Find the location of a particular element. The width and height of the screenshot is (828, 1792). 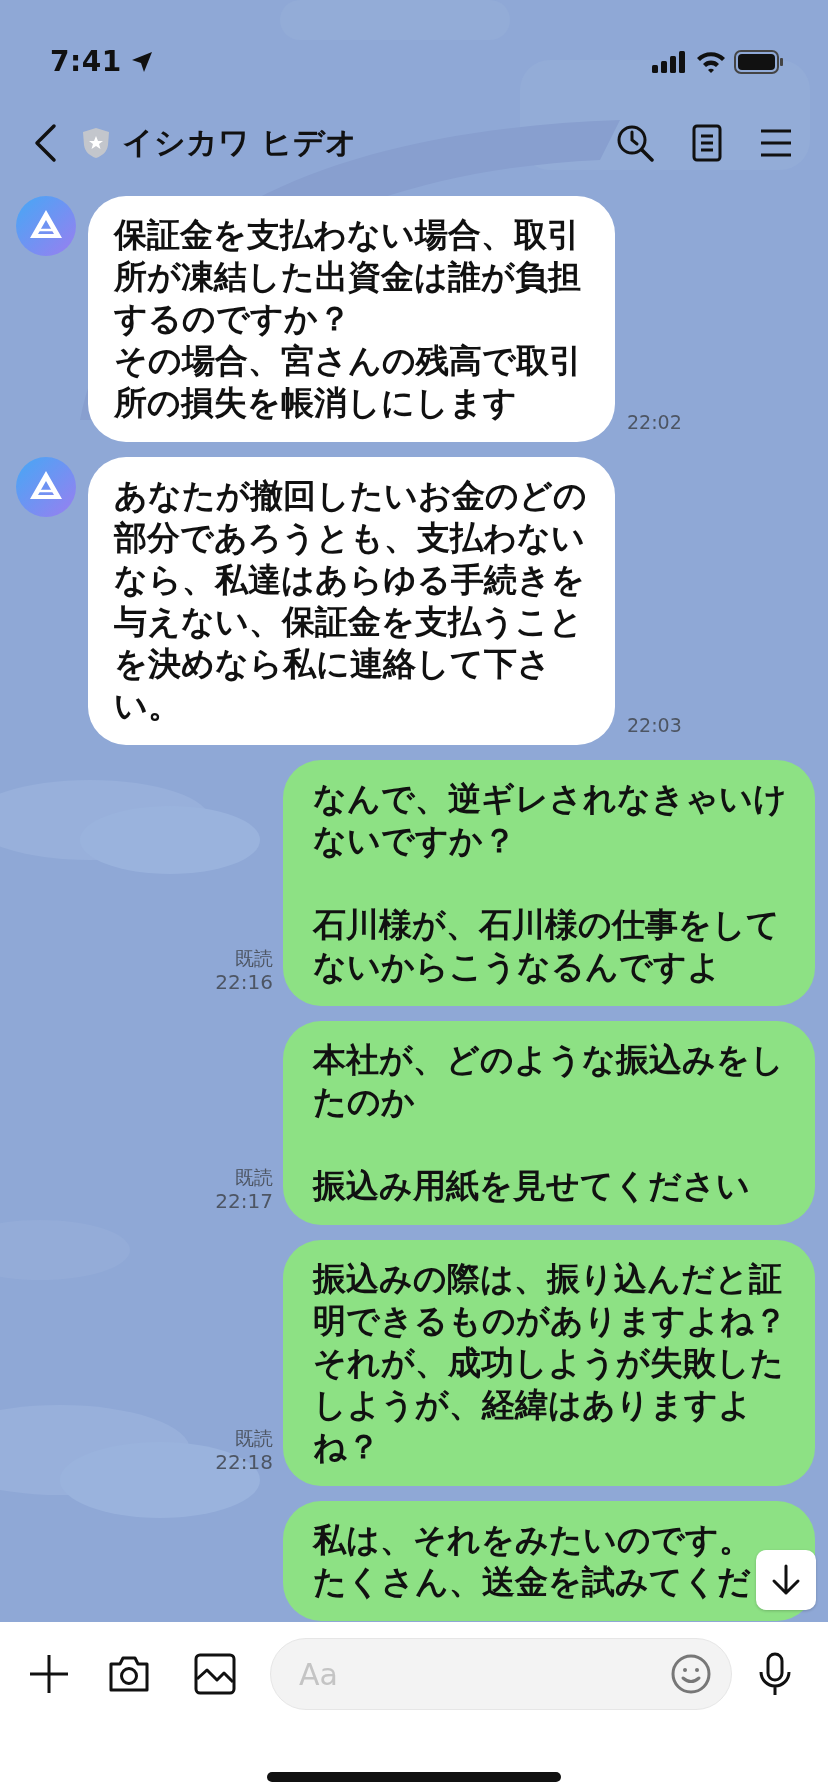

battery-icon is located at coordinates (759, 61).